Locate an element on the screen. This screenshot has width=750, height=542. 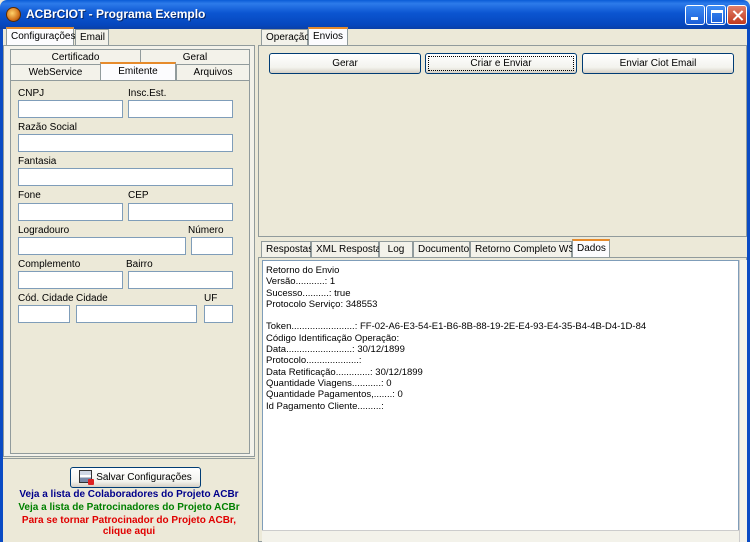
cep-field is located at coordinates (180, 212).